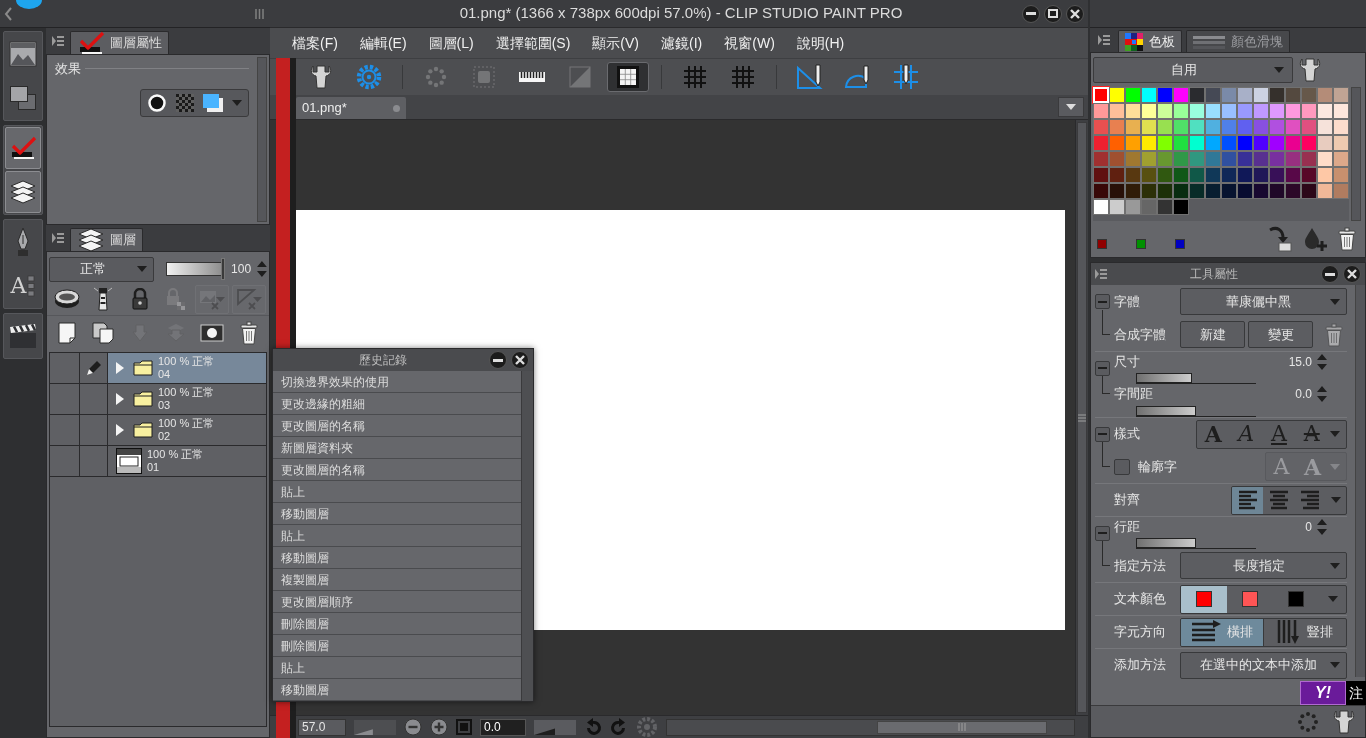  Describe the element at coordinates (555, 727) in the screenshot. I see `rotation-slider` at that location.